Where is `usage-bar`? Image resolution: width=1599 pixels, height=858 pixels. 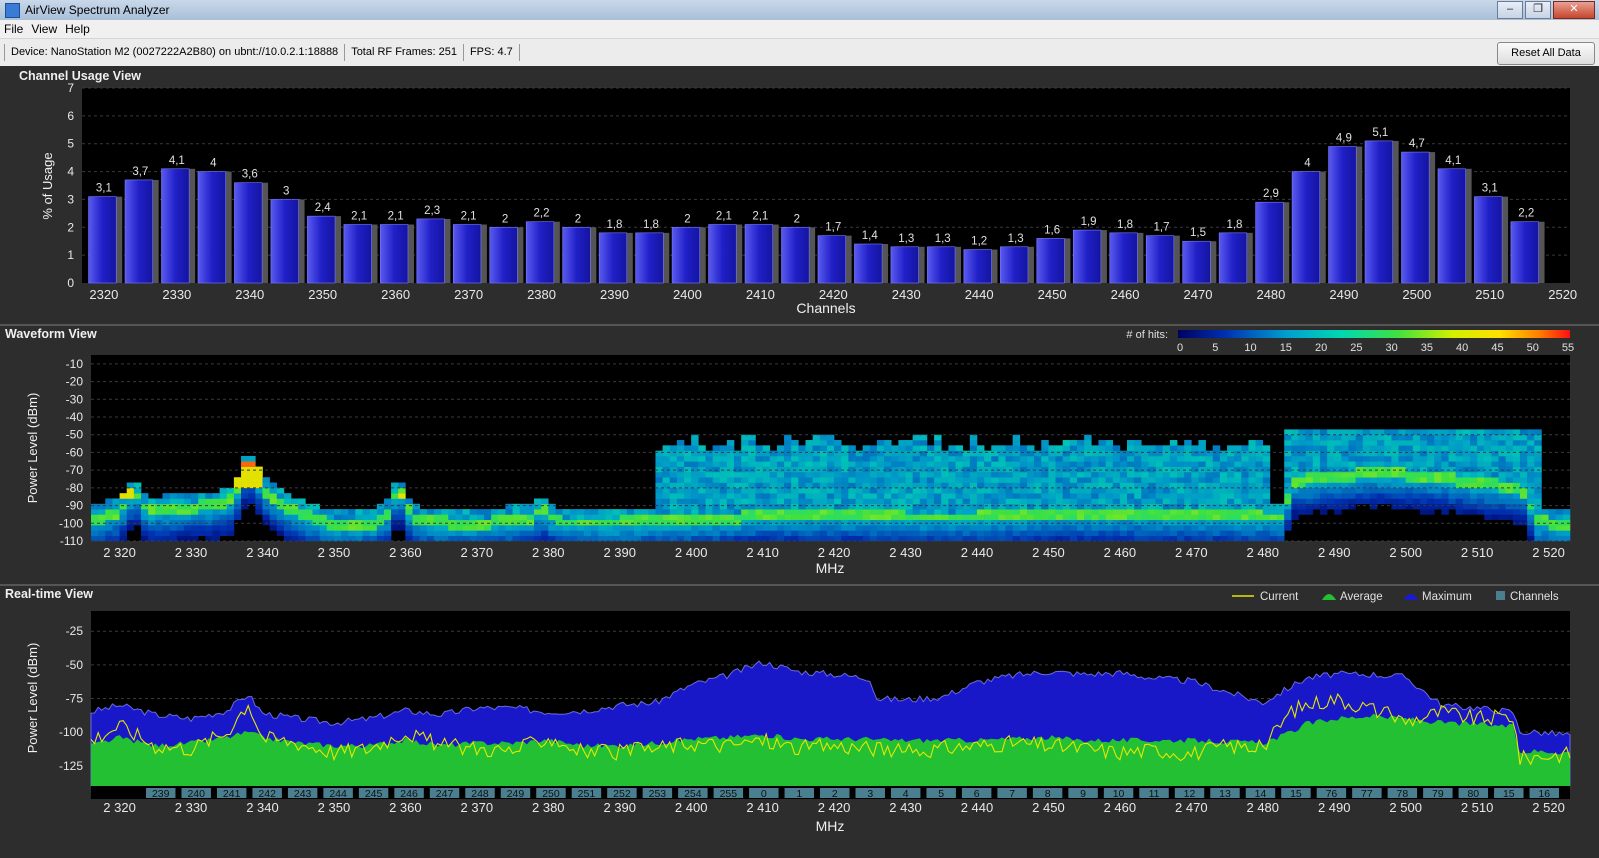
usage-bar is located at coordinates (1488, 240).